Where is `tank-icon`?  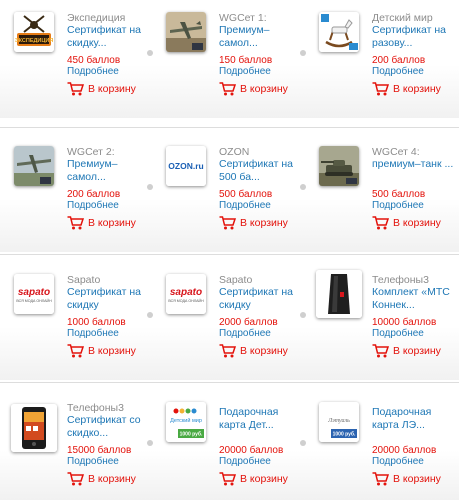 tank-icon is located at coordinates (339, 166).